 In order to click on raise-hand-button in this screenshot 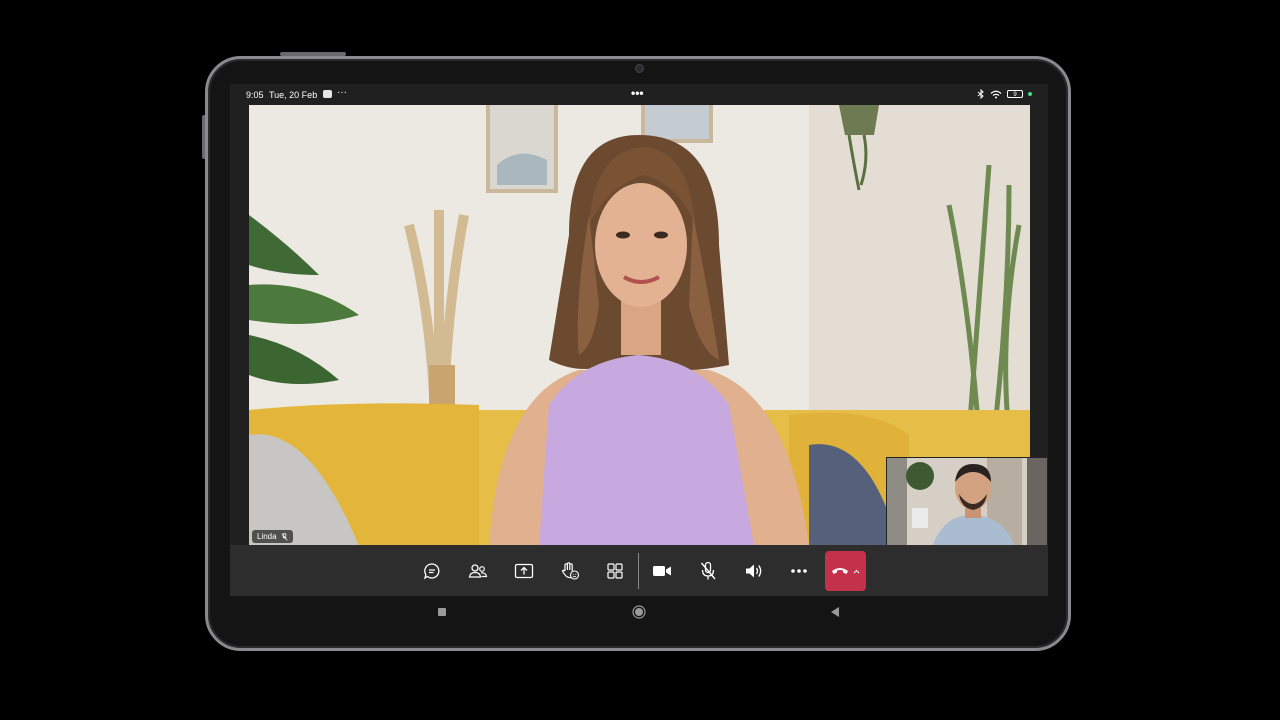, I will do `click(570, 571)`.